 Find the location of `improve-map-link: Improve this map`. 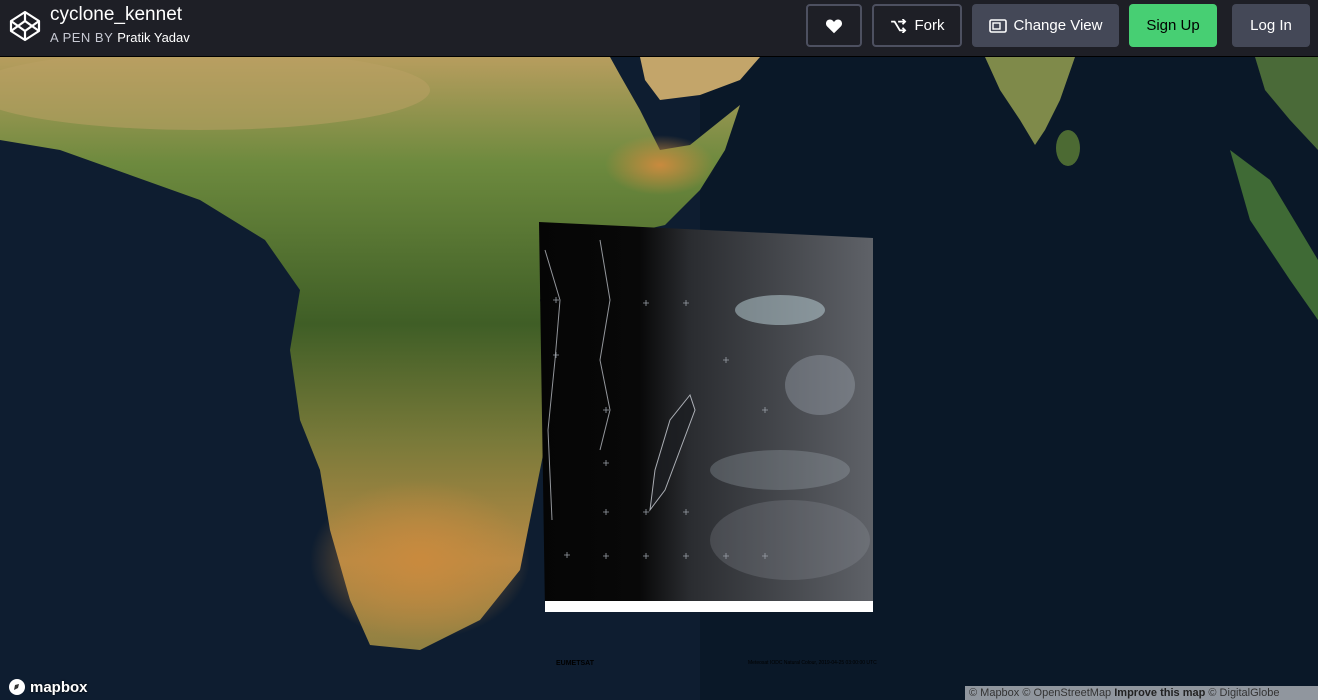

improve-map-link: Improve this map is located at coordinates (1159, 693).